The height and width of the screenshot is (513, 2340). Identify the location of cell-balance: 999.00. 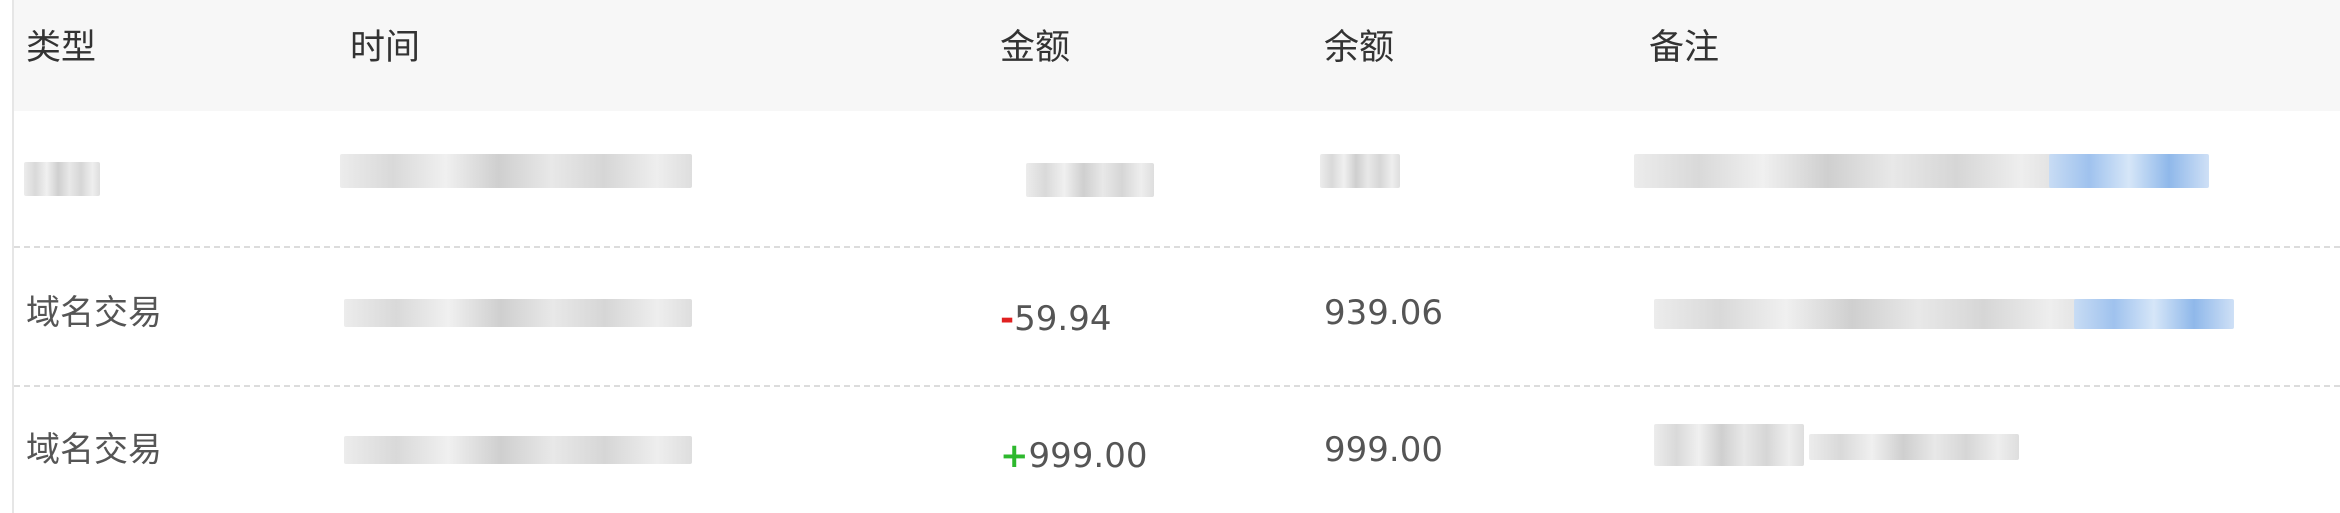
(1383, 450).